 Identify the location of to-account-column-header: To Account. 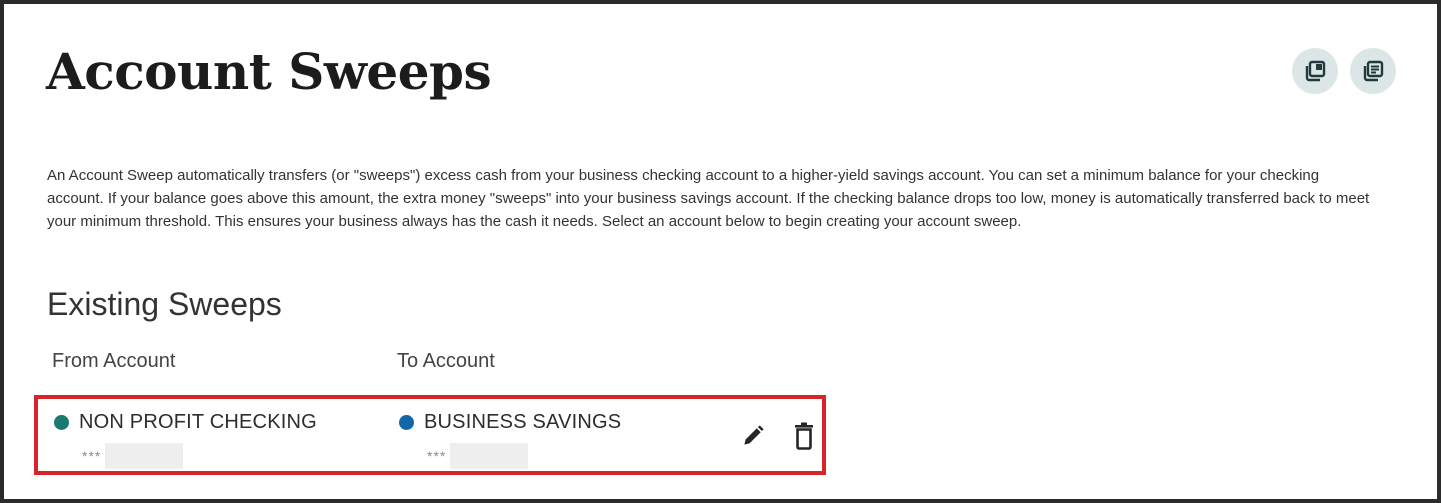
(446, 361).